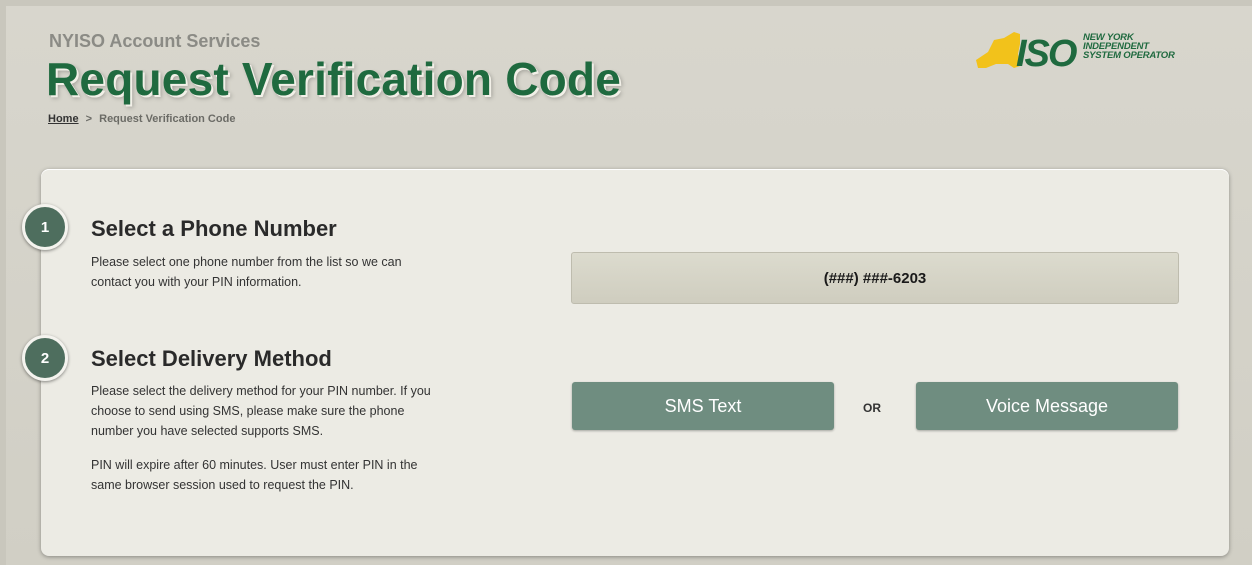 The height and width of the screenshot is (565, 1252). Describe the element at coordinates (155, 41) in the screenshot. I see `app-name: NYISO Account Services` at that location.